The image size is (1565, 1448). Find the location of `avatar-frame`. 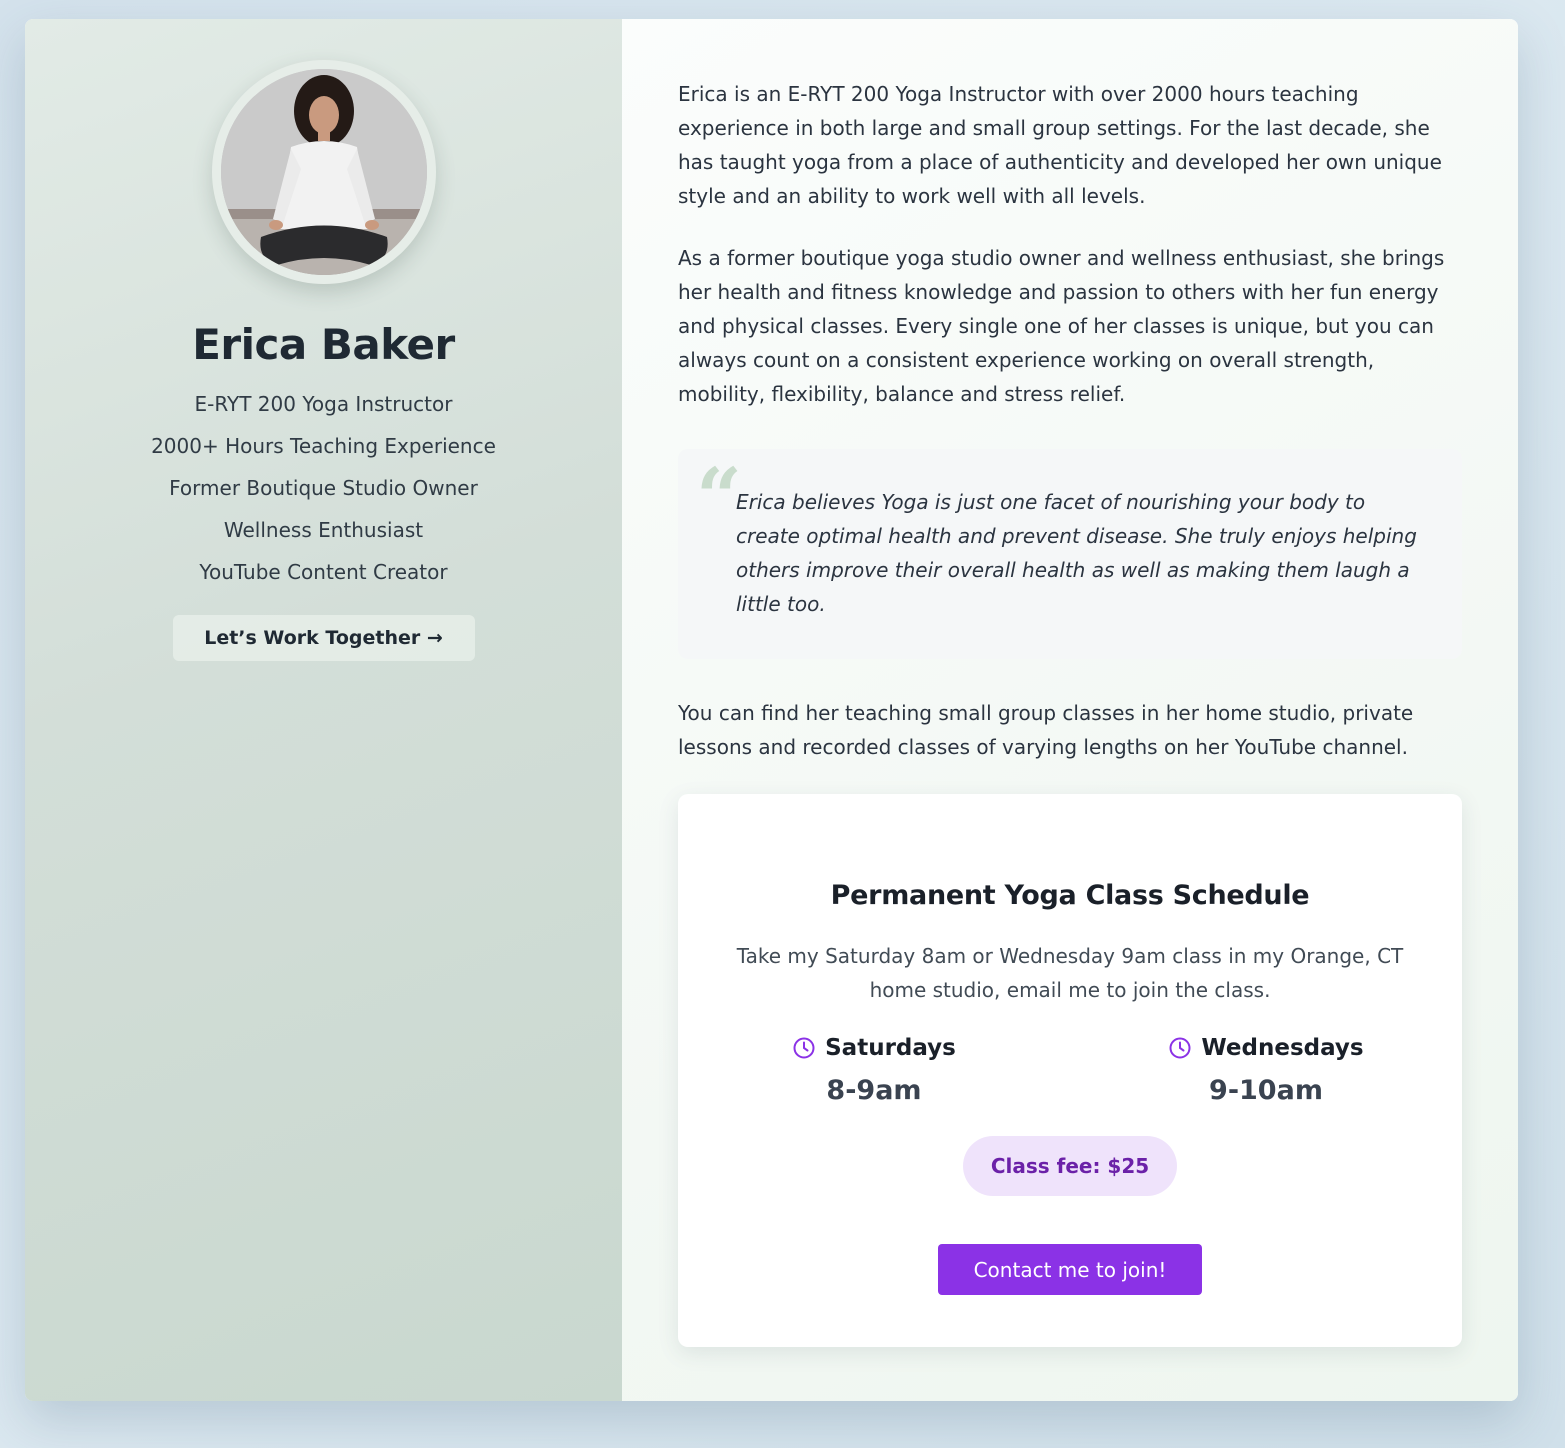

avatar-frame is located at coordinates (323, 172).